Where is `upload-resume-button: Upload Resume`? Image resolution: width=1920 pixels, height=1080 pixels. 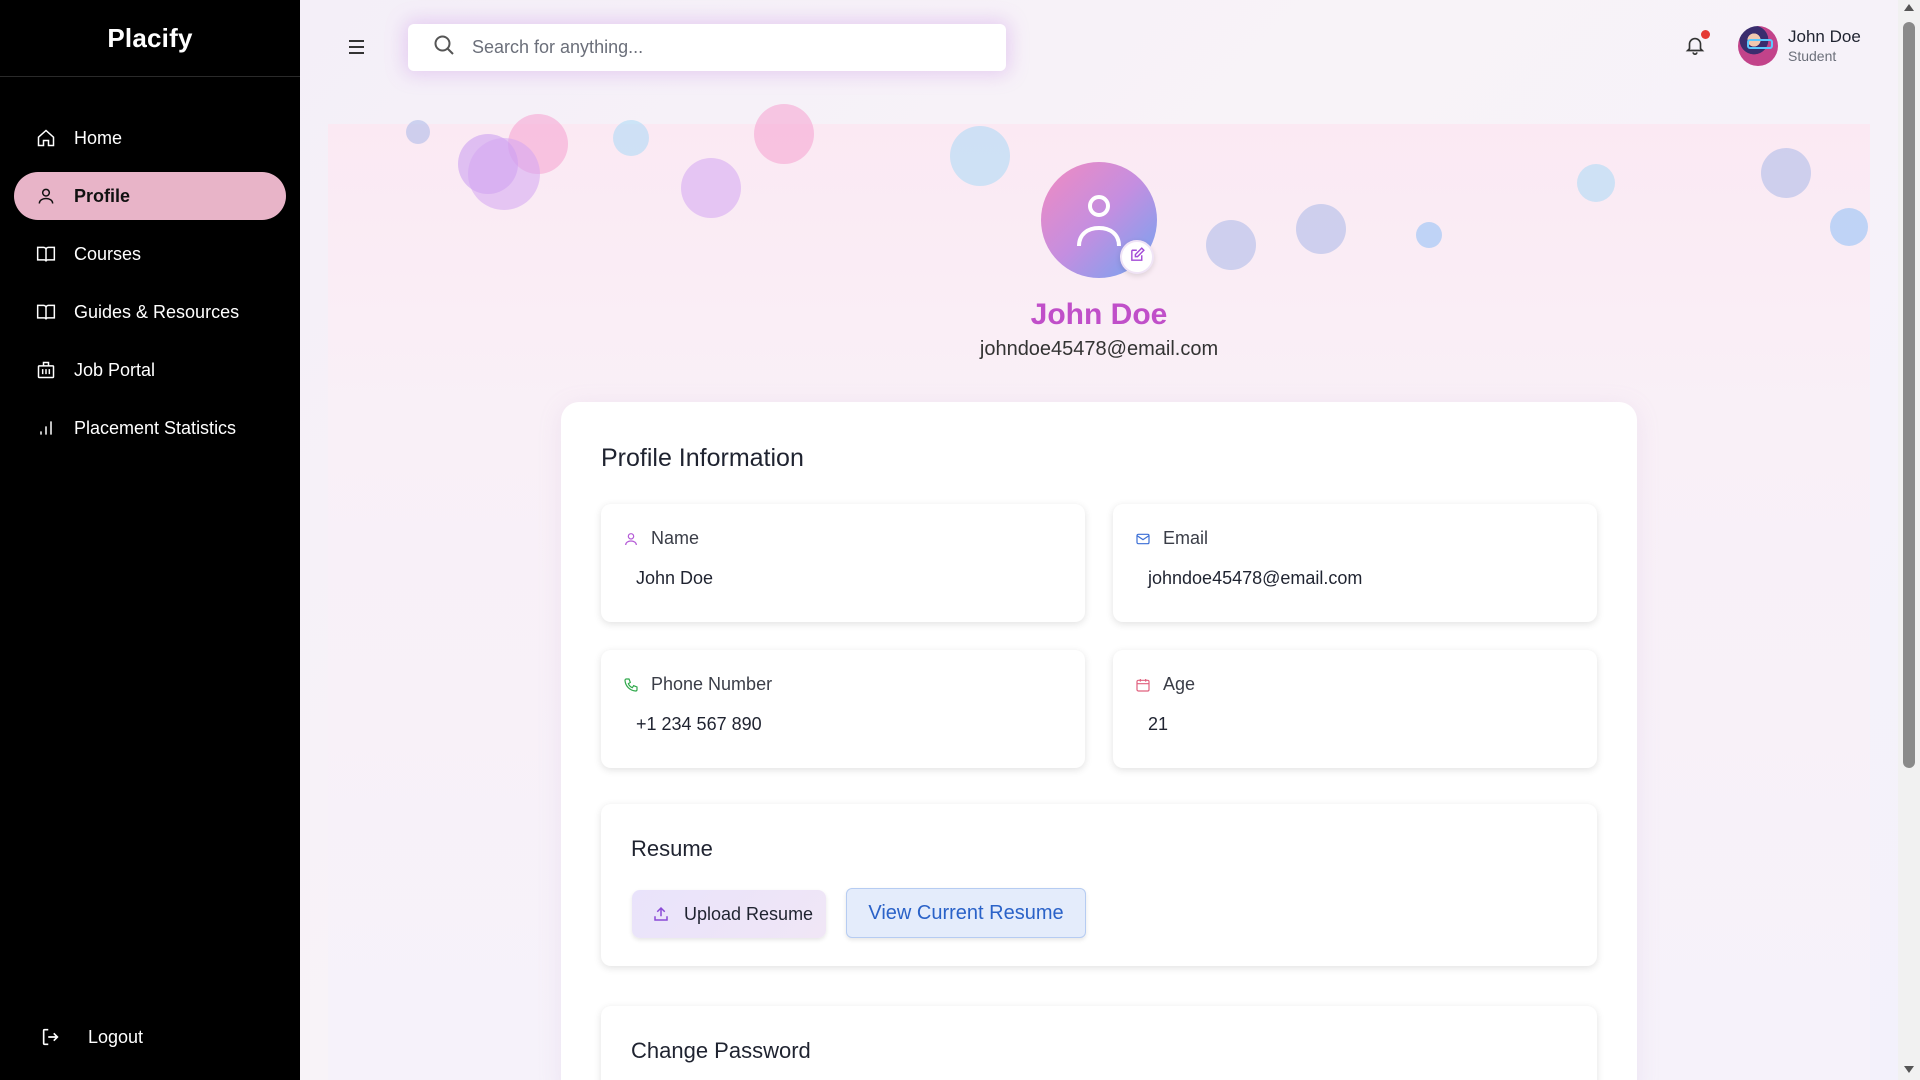
upload-resume-button: Upload Resume is located at coordinates (729, 914).